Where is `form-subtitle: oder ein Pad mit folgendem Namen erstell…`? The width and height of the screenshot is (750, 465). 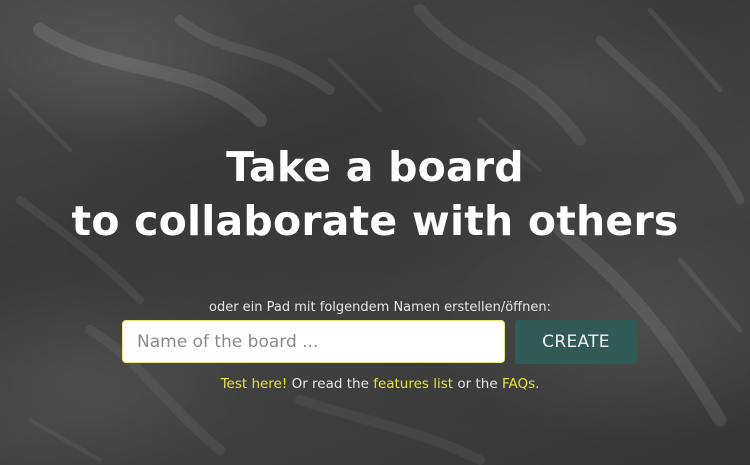
form-subtitle: oder ein Pad mit folgendem Namen erstell… is located at coordinates (380, 307).